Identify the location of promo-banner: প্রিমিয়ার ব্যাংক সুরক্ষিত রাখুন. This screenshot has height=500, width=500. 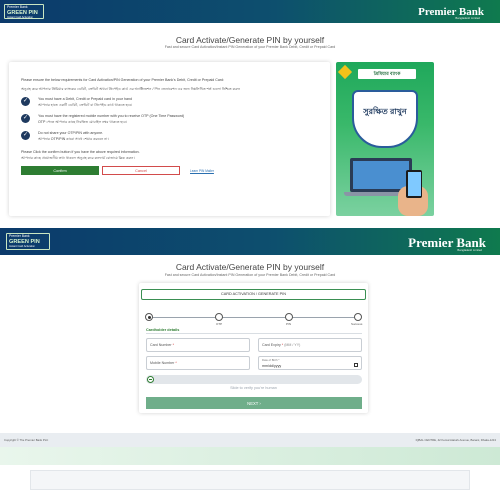
(385, 139).